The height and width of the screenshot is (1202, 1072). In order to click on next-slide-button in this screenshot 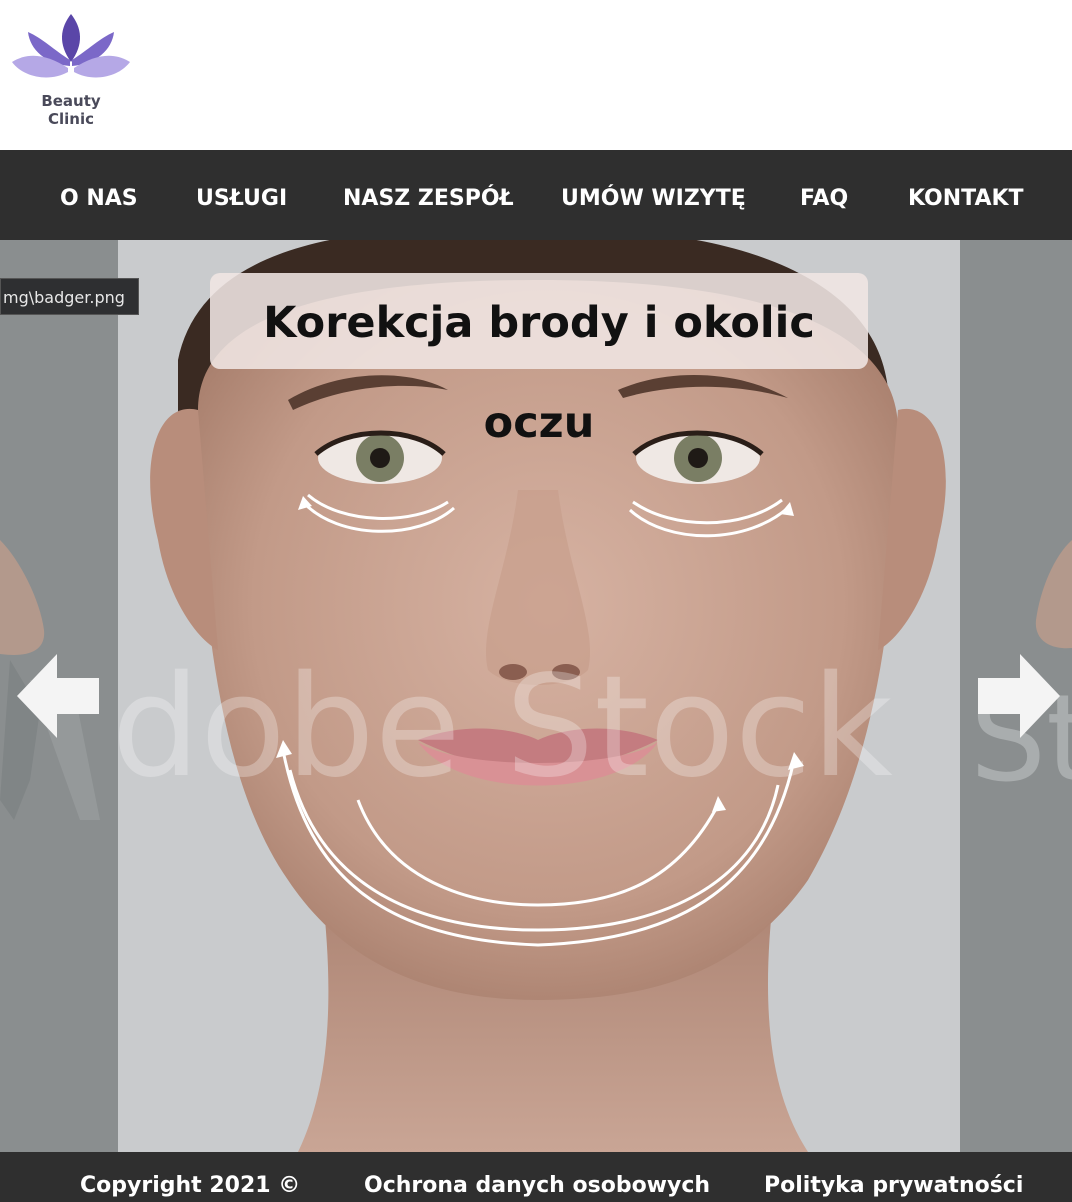, I will do `click(1019, 696)`.